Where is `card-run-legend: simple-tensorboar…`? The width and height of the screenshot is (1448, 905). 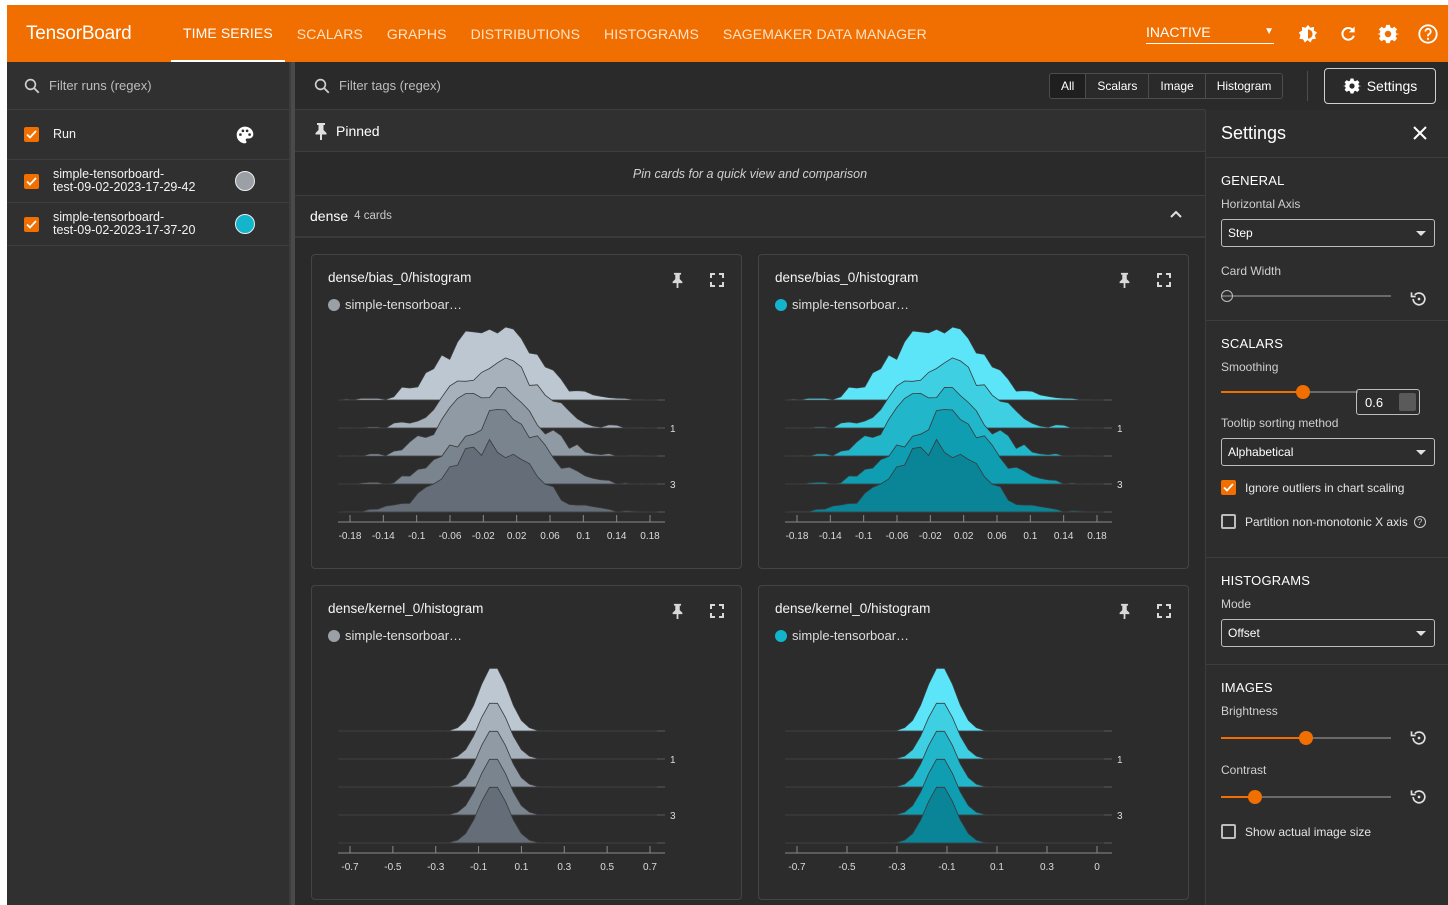
card-run-legend: simple-tensorboar… is located at coordinates (395, 635).